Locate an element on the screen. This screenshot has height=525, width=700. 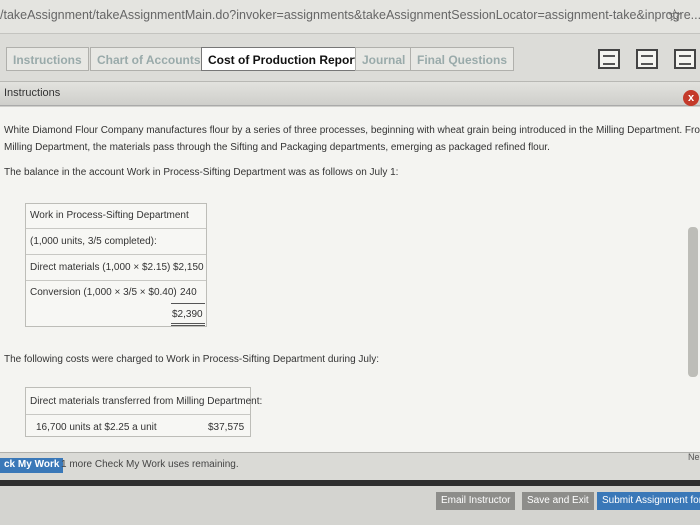
notes-icon is located at coordinates (685, 59).